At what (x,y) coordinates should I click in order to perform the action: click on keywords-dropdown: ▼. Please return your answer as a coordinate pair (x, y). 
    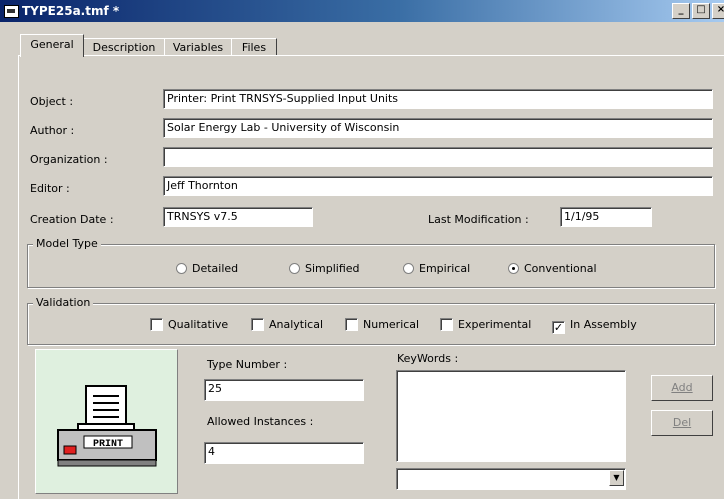
    Looking at the image, I should click on (511, 479).